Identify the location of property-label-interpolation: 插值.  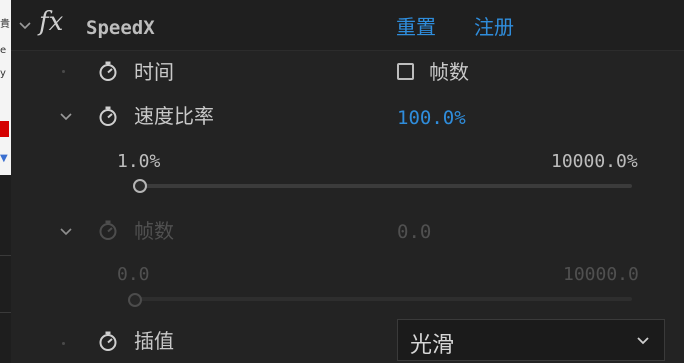
(154, 341).